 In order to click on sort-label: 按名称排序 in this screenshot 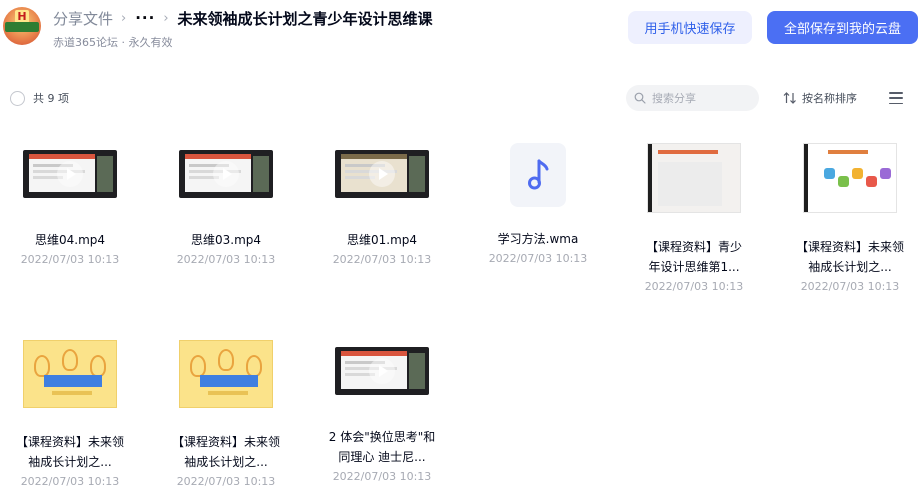, I will do `click(829, 98)`.